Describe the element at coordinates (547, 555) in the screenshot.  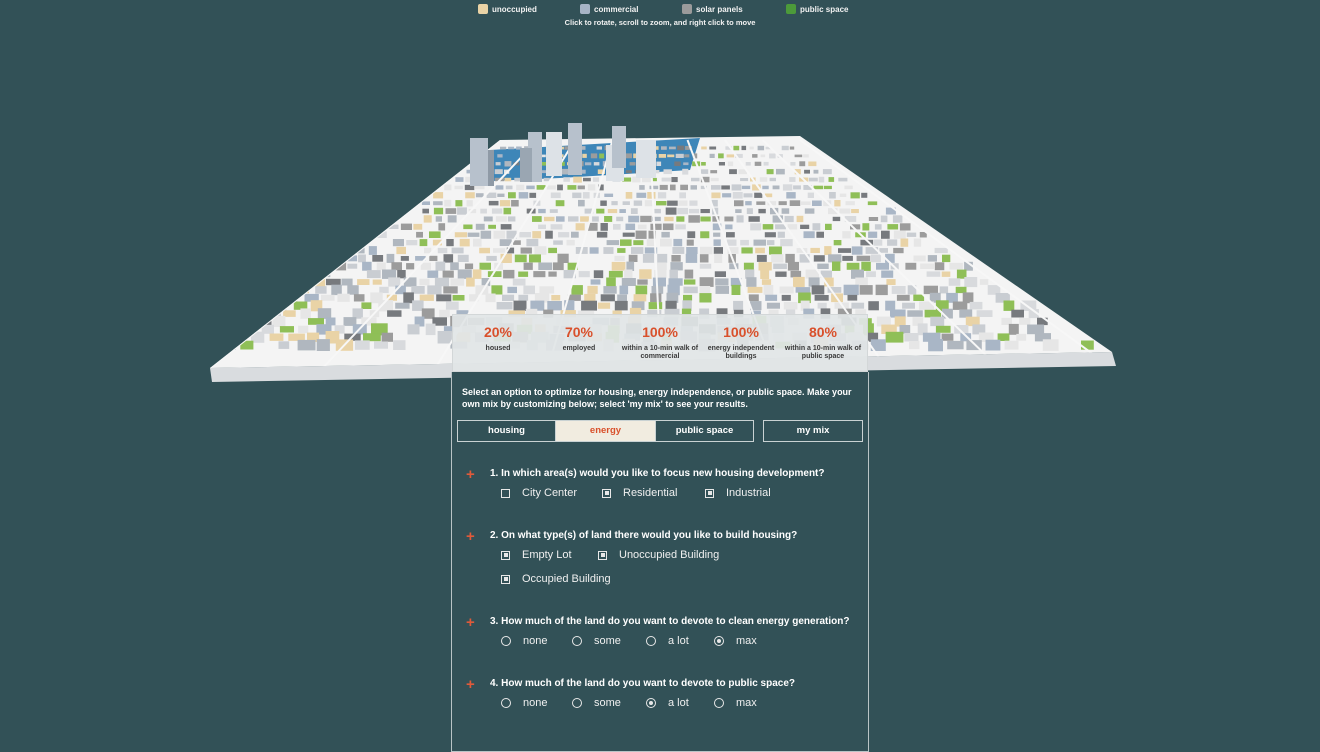
I see `option-label: Empty Lot` at that location.